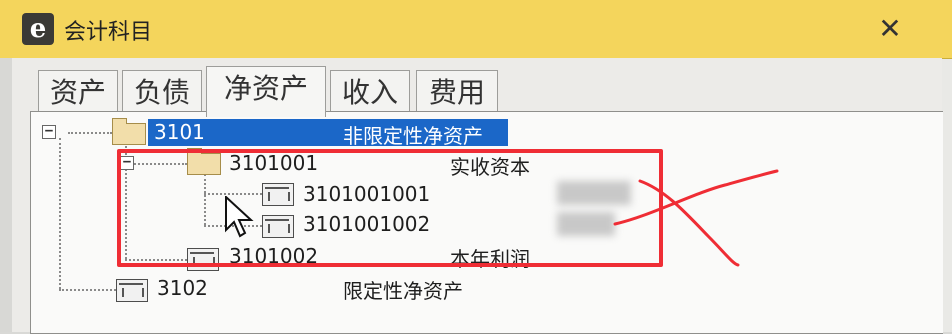  I want to click on root-code: 3101, so click(179, 132).